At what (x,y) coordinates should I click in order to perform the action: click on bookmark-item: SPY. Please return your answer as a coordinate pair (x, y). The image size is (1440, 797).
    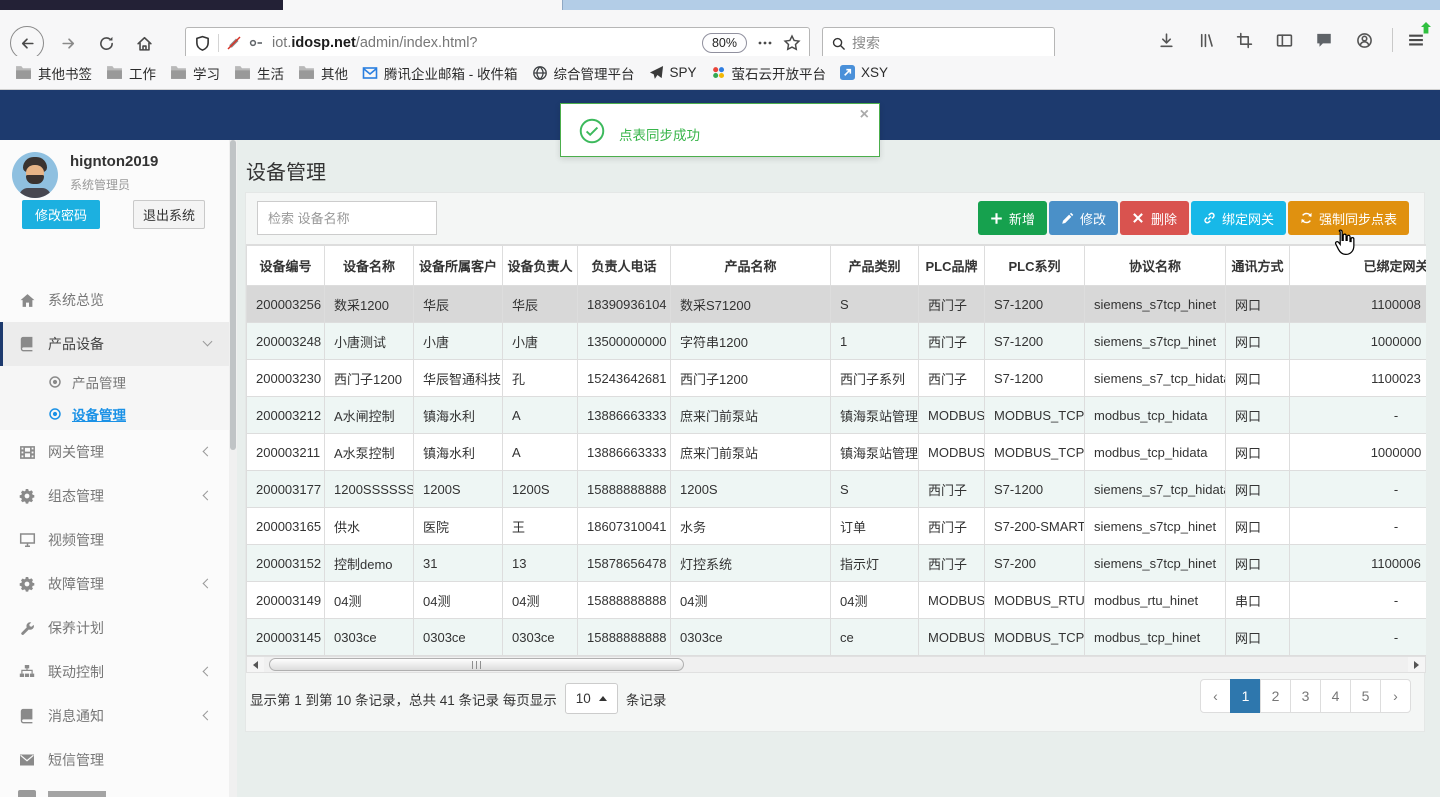
    Looking at the image, I should click on (673, 72).